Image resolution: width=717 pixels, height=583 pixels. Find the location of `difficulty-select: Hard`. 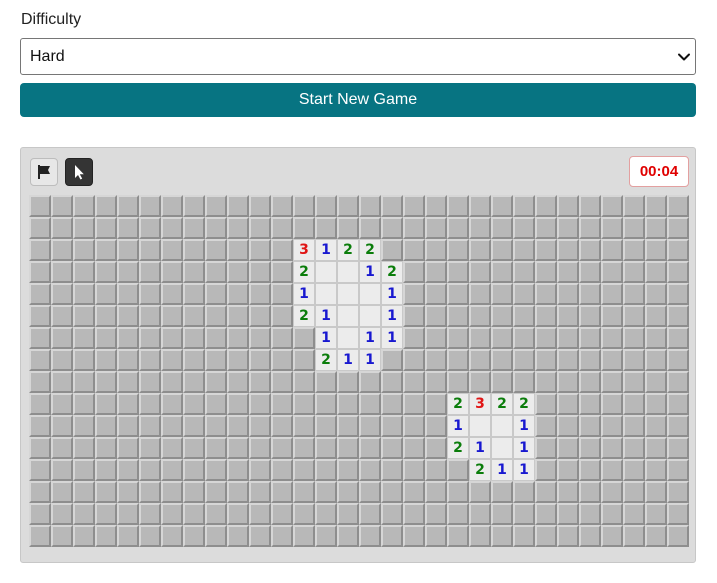

difficulty-select: Hard is located at coordinates (358, 56).